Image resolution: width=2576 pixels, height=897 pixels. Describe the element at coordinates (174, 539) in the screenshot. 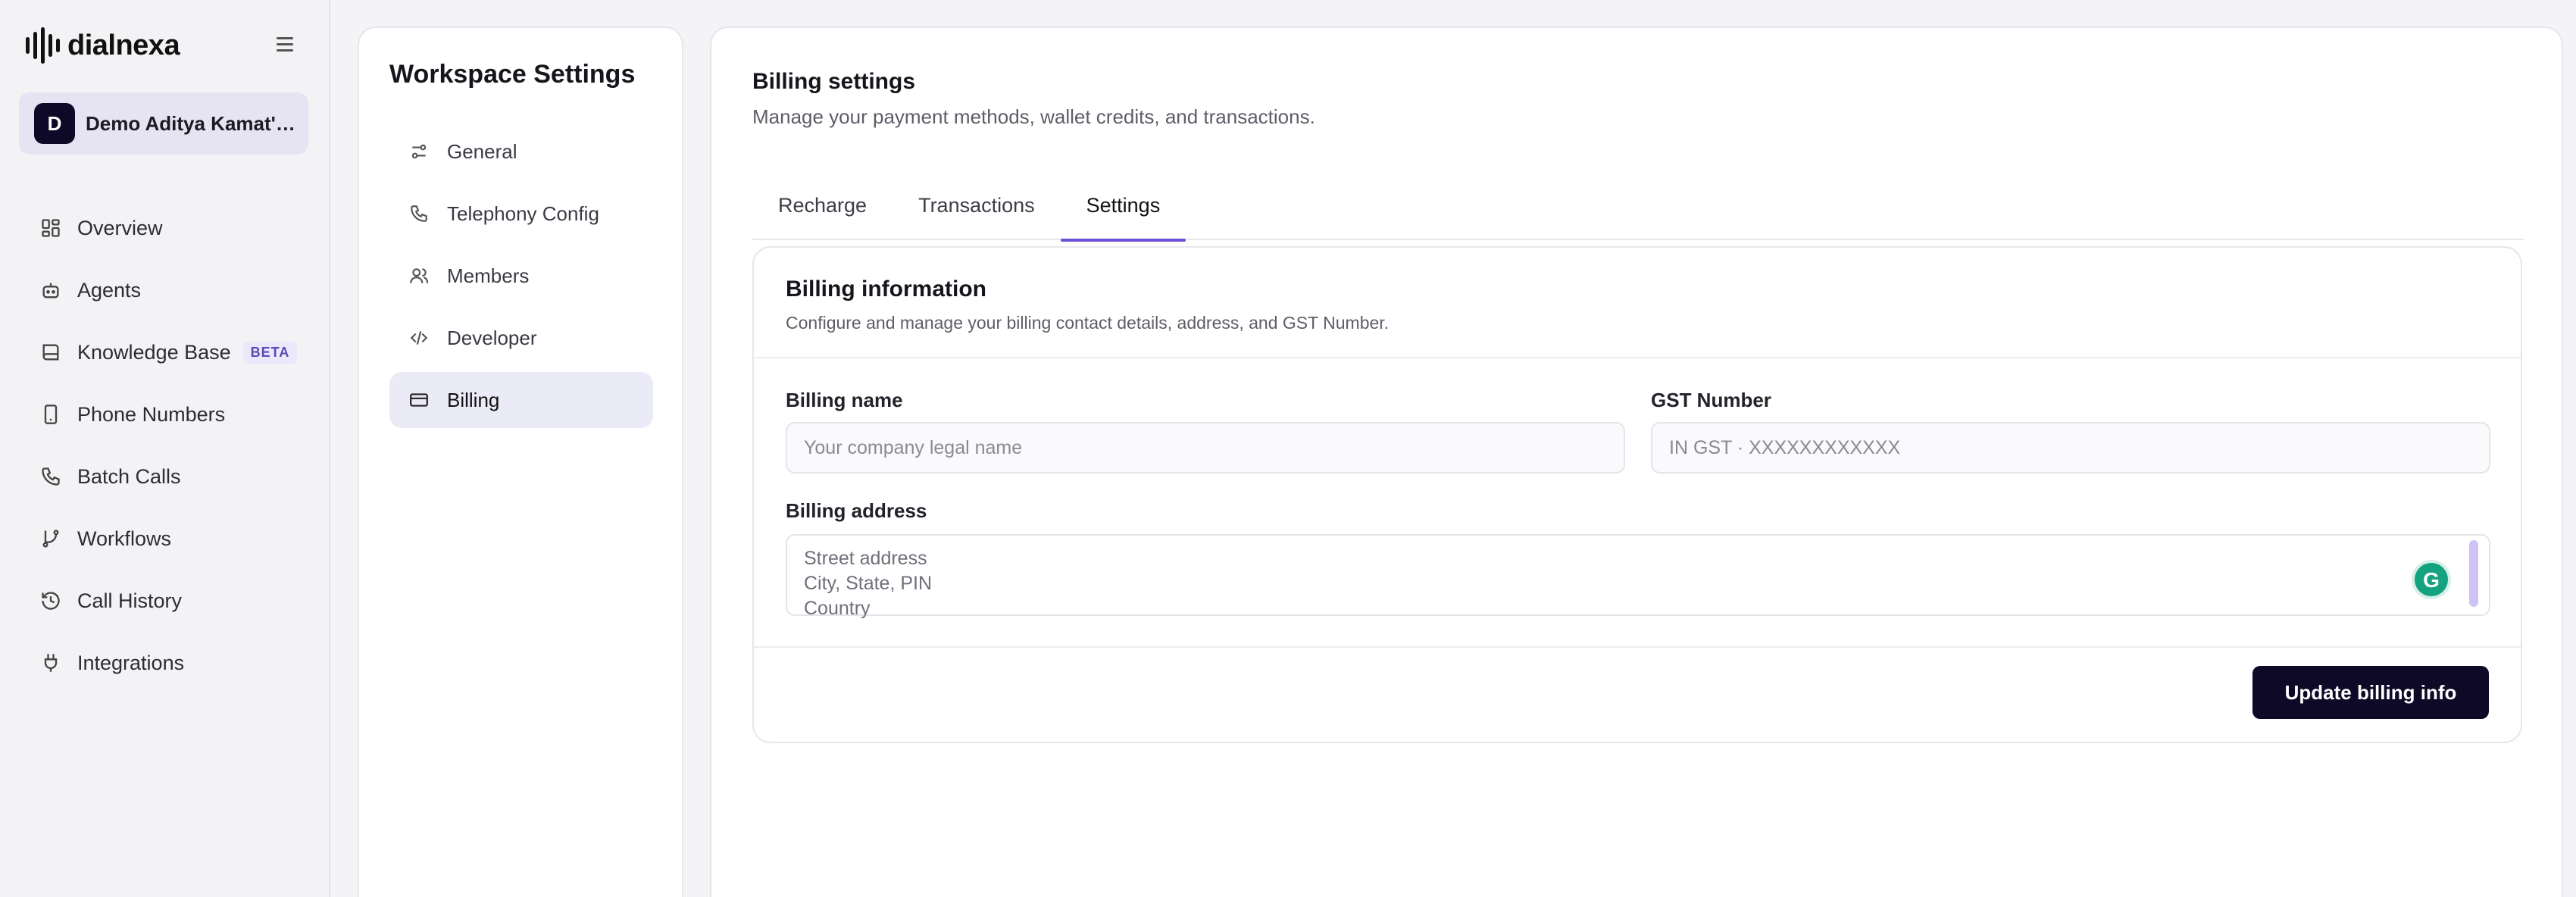

I see `nav-item-workflows: Workflows` at that location.